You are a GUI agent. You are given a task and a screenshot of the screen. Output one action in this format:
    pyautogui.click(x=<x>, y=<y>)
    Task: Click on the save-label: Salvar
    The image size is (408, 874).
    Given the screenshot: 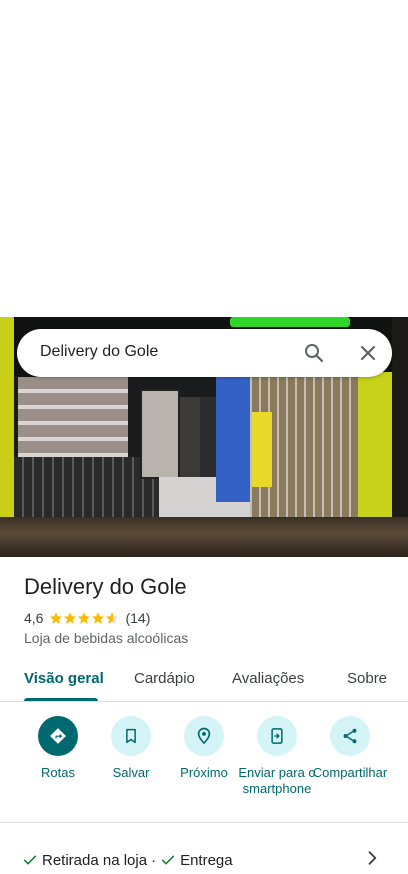 What is the action you would take?
    pyautogui.click(x=131, y=772)
    